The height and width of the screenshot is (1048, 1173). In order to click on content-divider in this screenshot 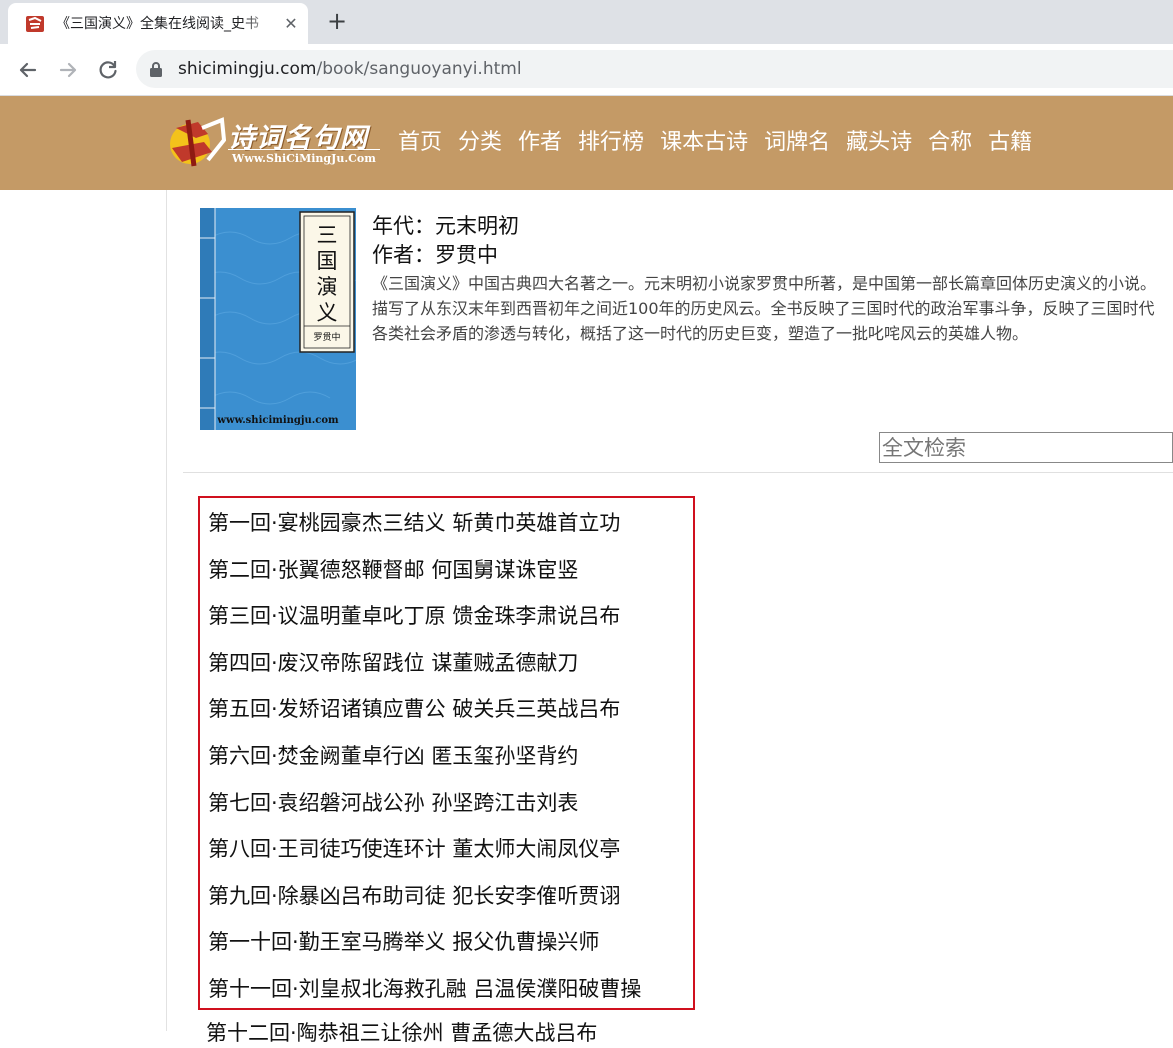, I will do `click(678, 472)`.